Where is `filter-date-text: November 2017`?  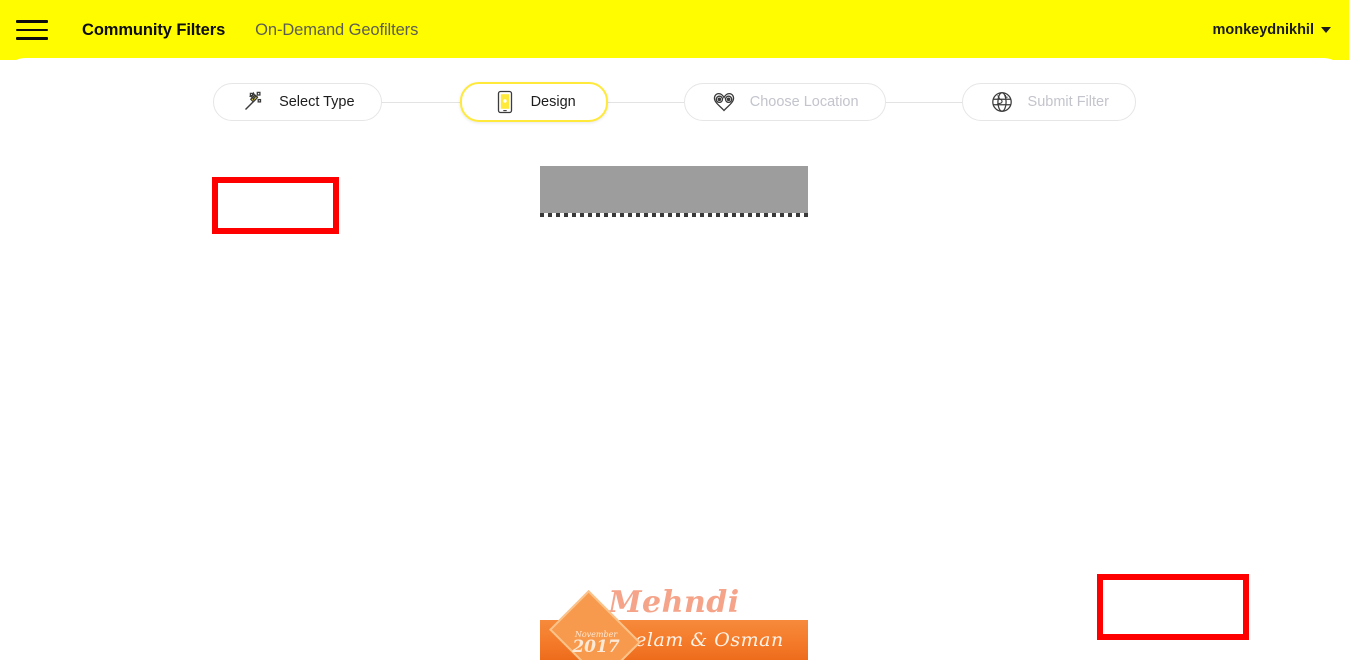 filter-date-text: November 2017 is located at coordinates (596, 643).